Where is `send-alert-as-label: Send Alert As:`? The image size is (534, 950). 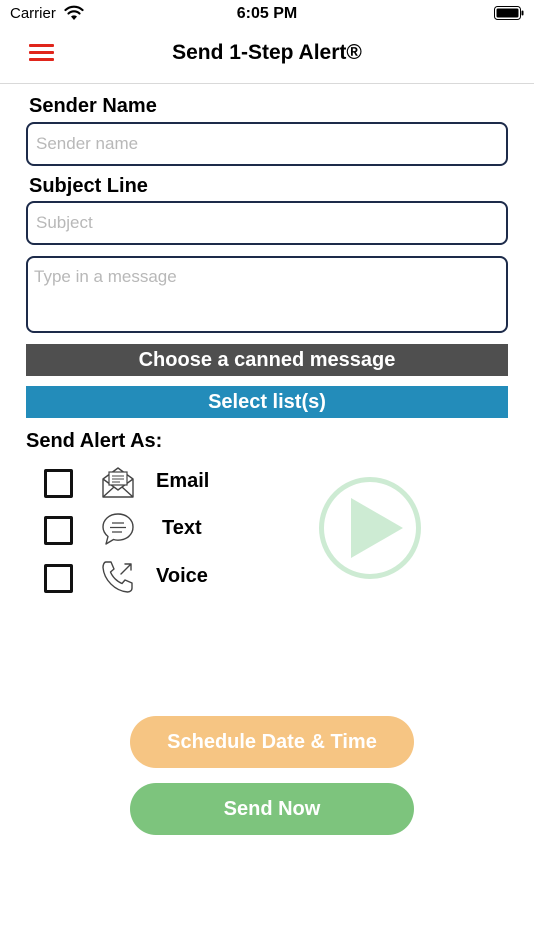 send-alert-as-label: Send Alert As: is located at coordinates (94, 441).